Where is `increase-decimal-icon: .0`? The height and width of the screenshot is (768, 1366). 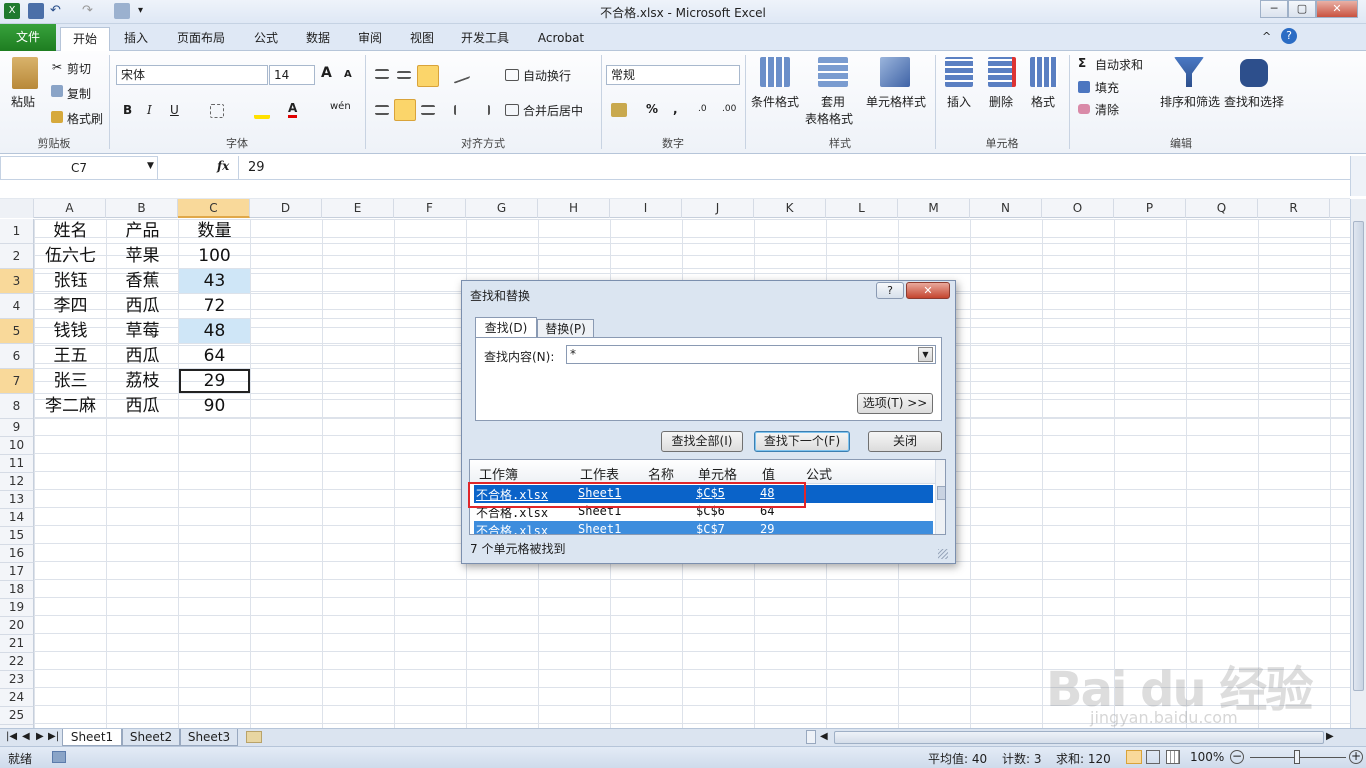
increase-decimal-icon: .0 is located at coordinates (702, 109).